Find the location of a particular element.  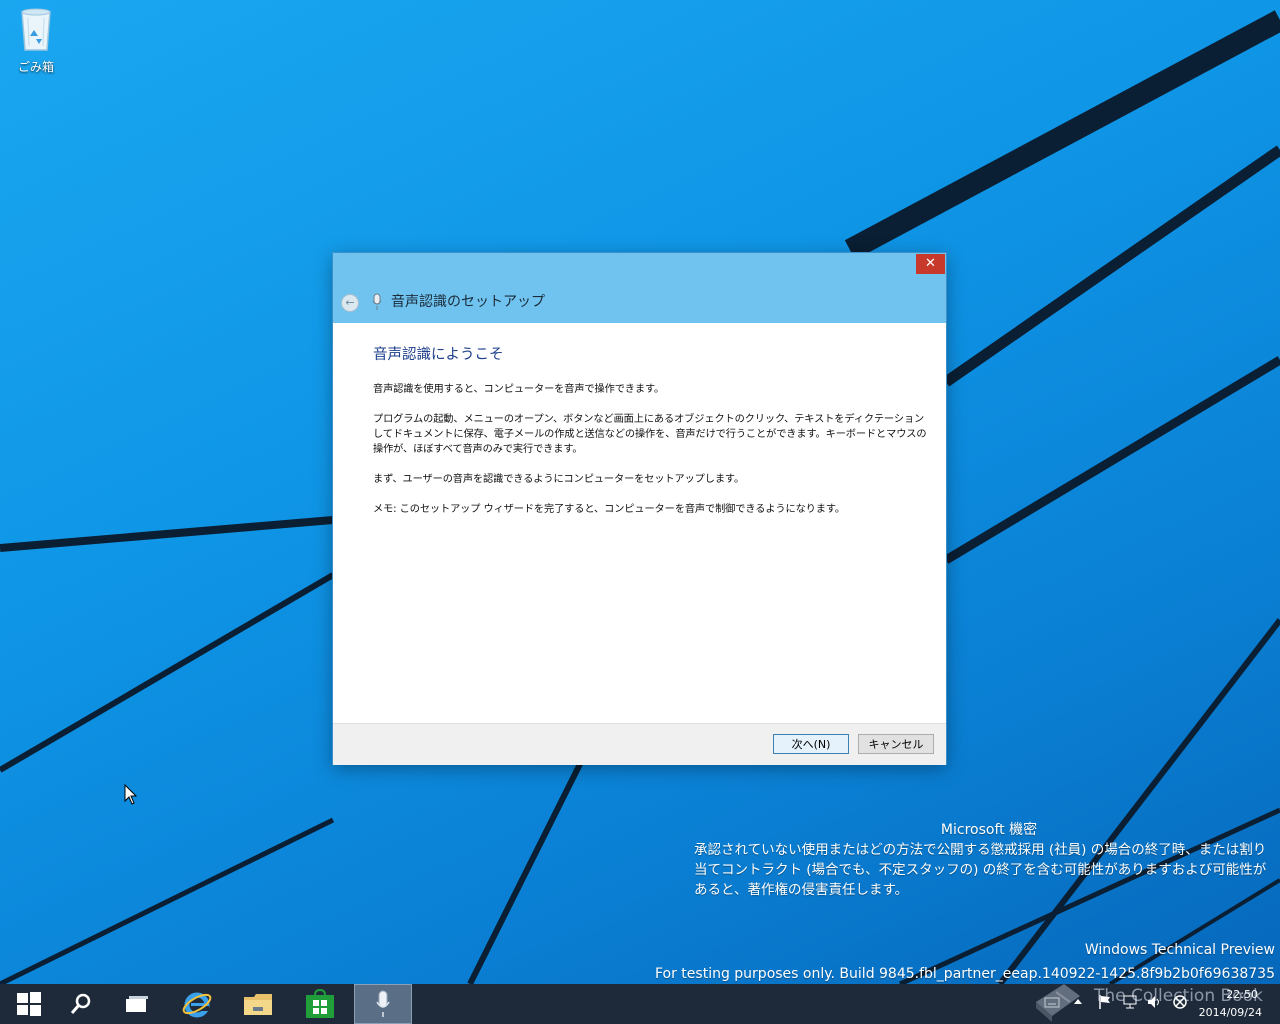

task-view-icon is located at coordinates (137, 1004).